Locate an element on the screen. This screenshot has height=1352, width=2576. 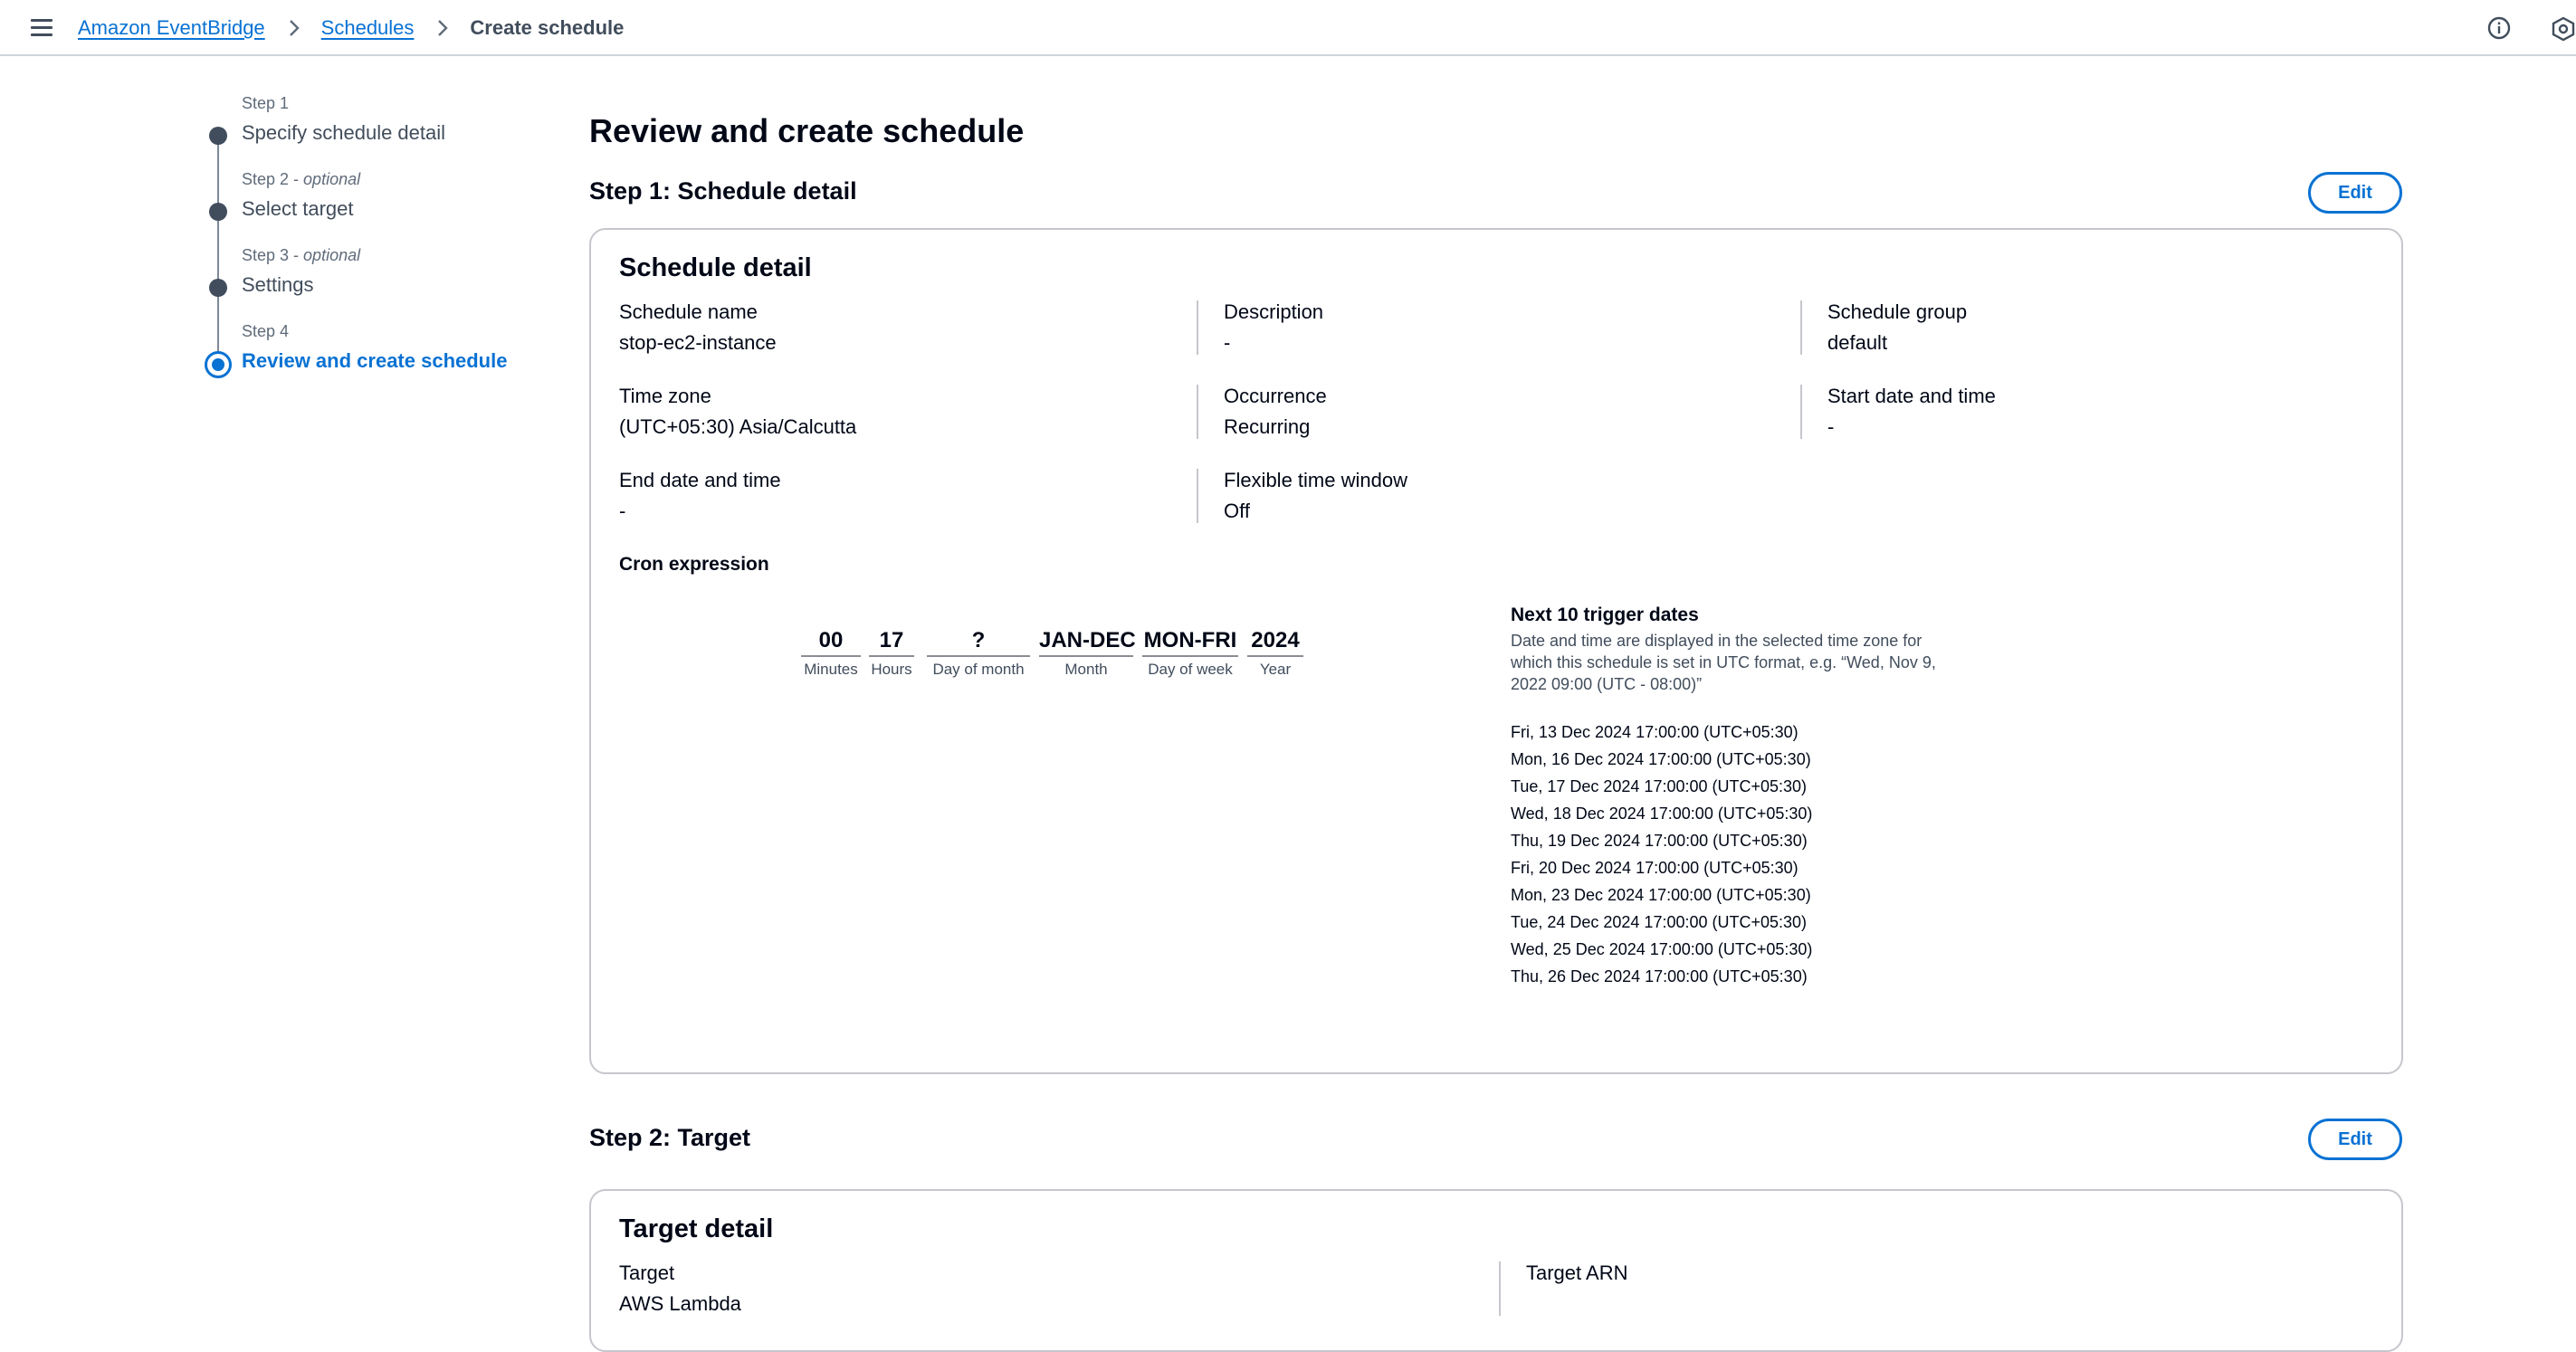
field-label: Flexible time window is located at coordinates (1315, 480).